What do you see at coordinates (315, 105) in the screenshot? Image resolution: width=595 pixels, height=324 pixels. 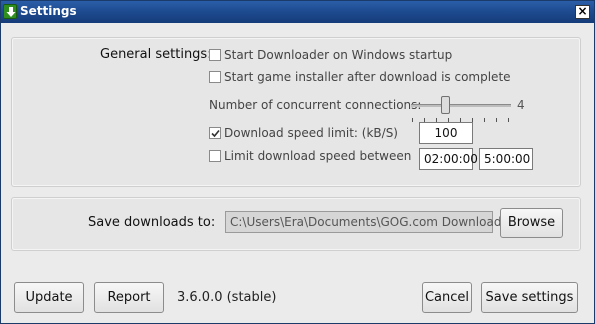 I see `connections-label: Number of concurrent connections:` at bounding box center [315, 105].